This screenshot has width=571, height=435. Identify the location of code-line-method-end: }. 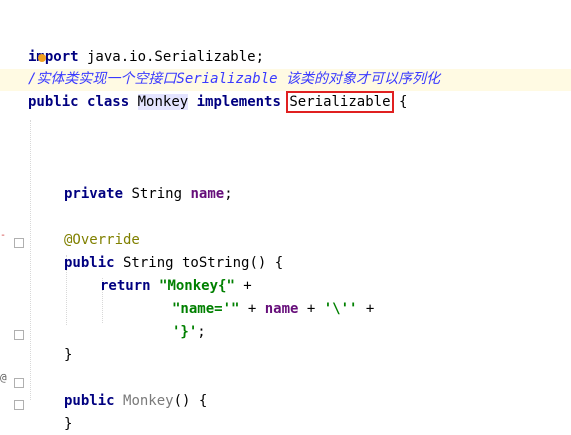
(68, 342).